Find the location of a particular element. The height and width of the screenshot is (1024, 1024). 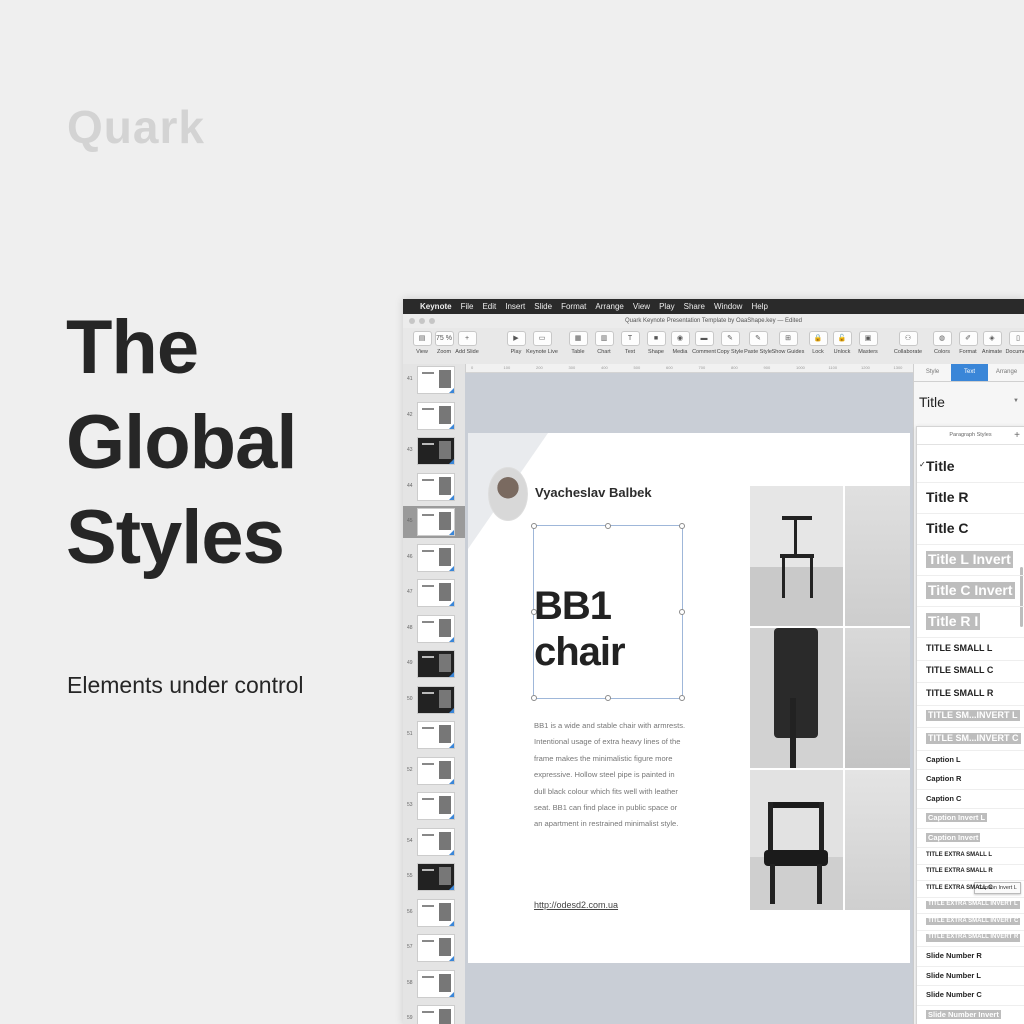

paragraph-style-caption-r: Caption R is located at coordinates (943, 778).